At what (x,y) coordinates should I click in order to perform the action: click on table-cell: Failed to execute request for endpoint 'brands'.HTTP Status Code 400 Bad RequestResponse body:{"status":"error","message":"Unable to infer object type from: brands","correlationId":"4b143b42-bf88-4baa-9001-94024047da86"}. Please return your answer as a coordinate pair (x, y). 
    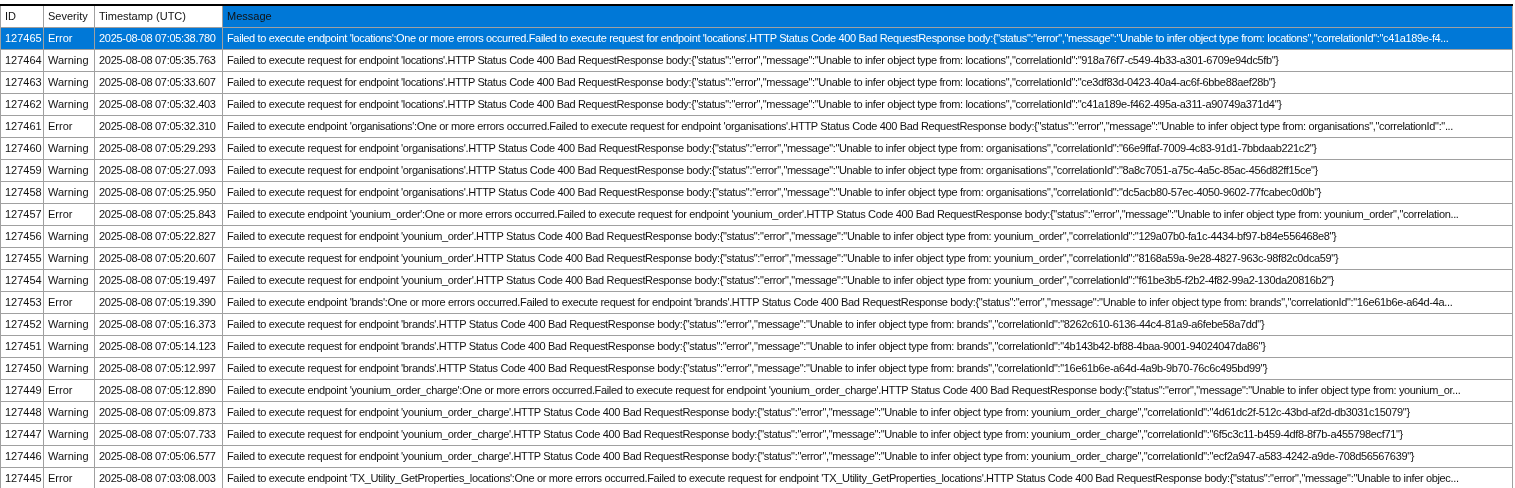
    Looking at the image, I should click on (867, 346).